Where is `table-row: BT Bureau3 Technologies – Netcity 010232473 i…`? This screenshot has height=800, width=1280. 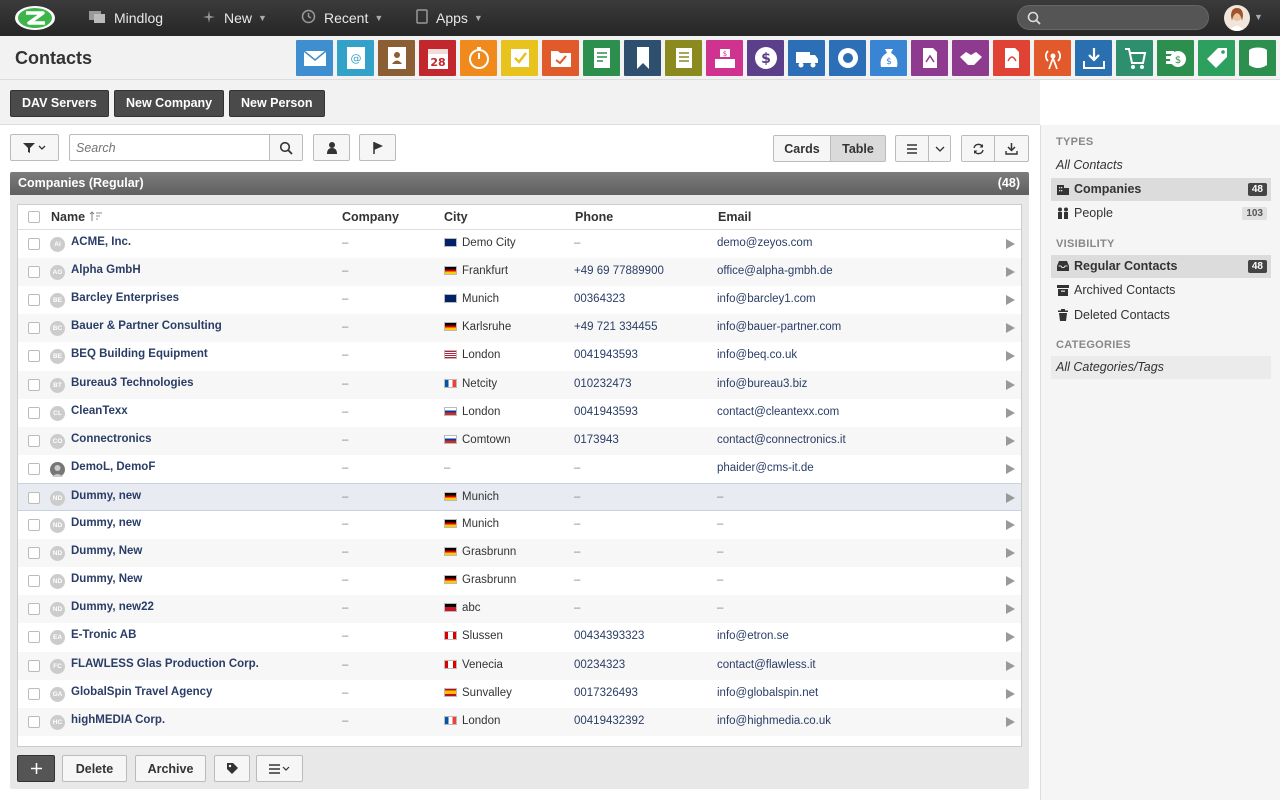
table-row: BT Bureau3 Technologies – Netcity 010232473 i… is located at coordinates (519, 384).